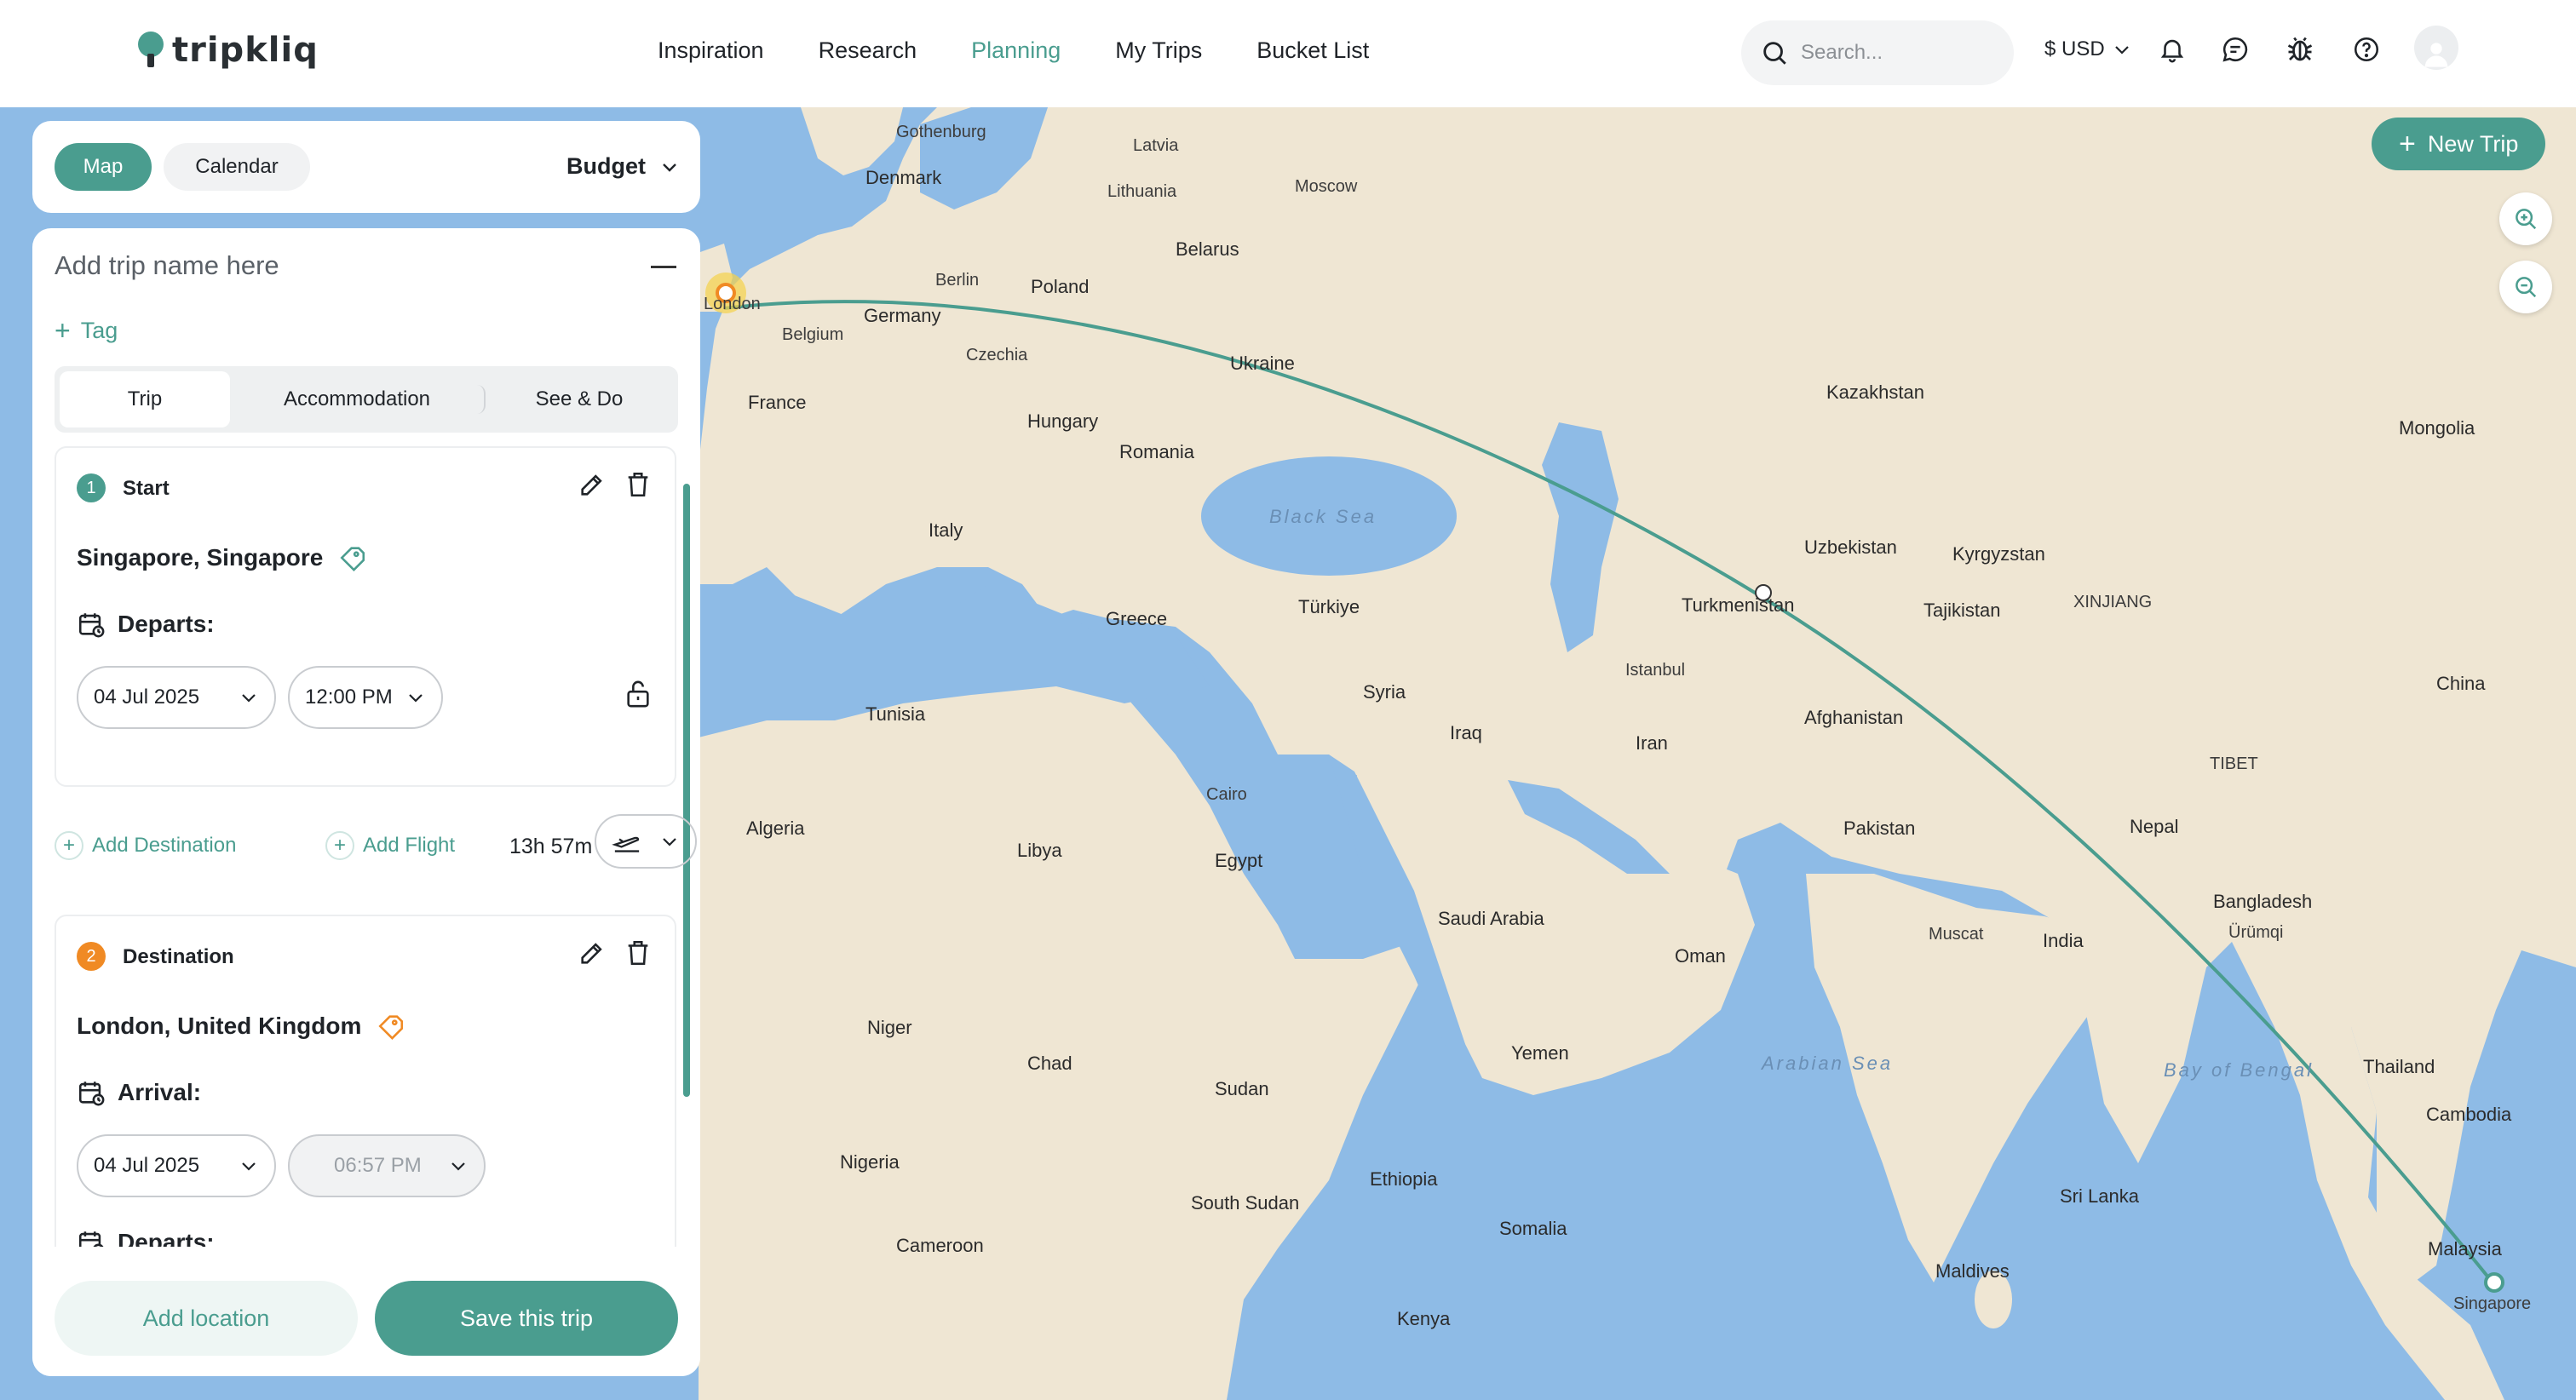  What do you see at coordinates (145, 399) in the screenshot?
I see `tab-trip: Trip` at bounding box center [145, 399].